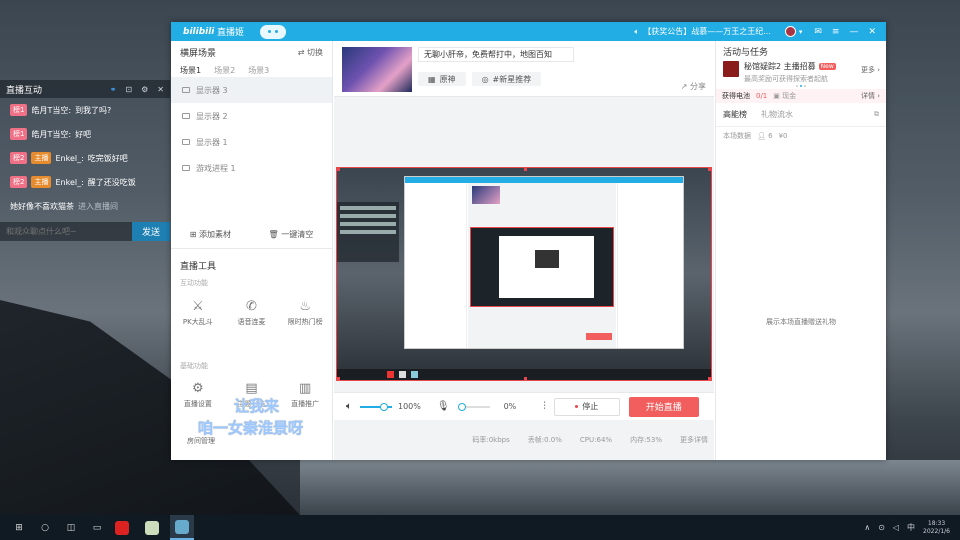 This screenshot has width=960, height=540. Describe the element at coordinates (258, 70) in the screenshot. I see `tab-scene-3: 场景3` at that location.